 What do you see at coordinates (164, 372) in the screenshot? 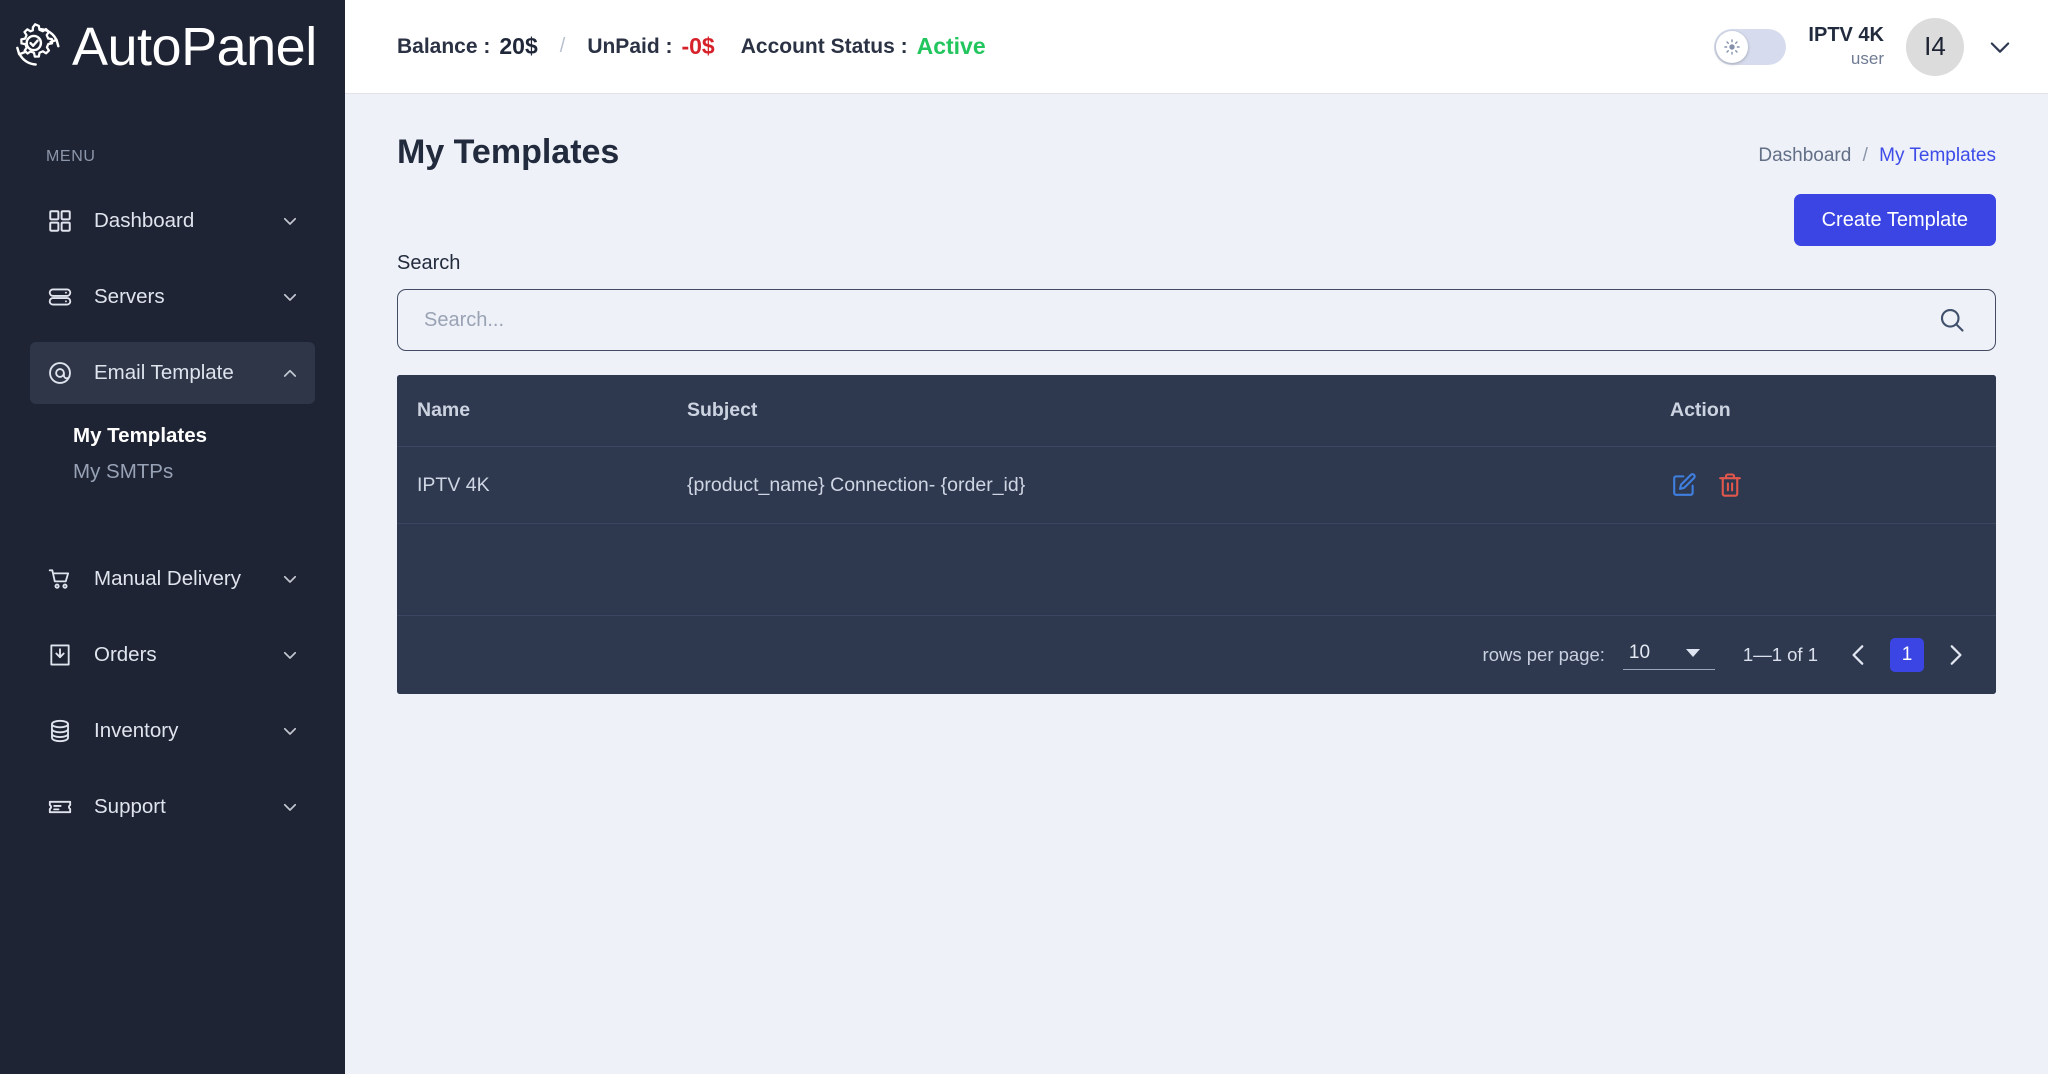
I see `sidebar-item-label: Email Template` at bounding box center [164, 372].